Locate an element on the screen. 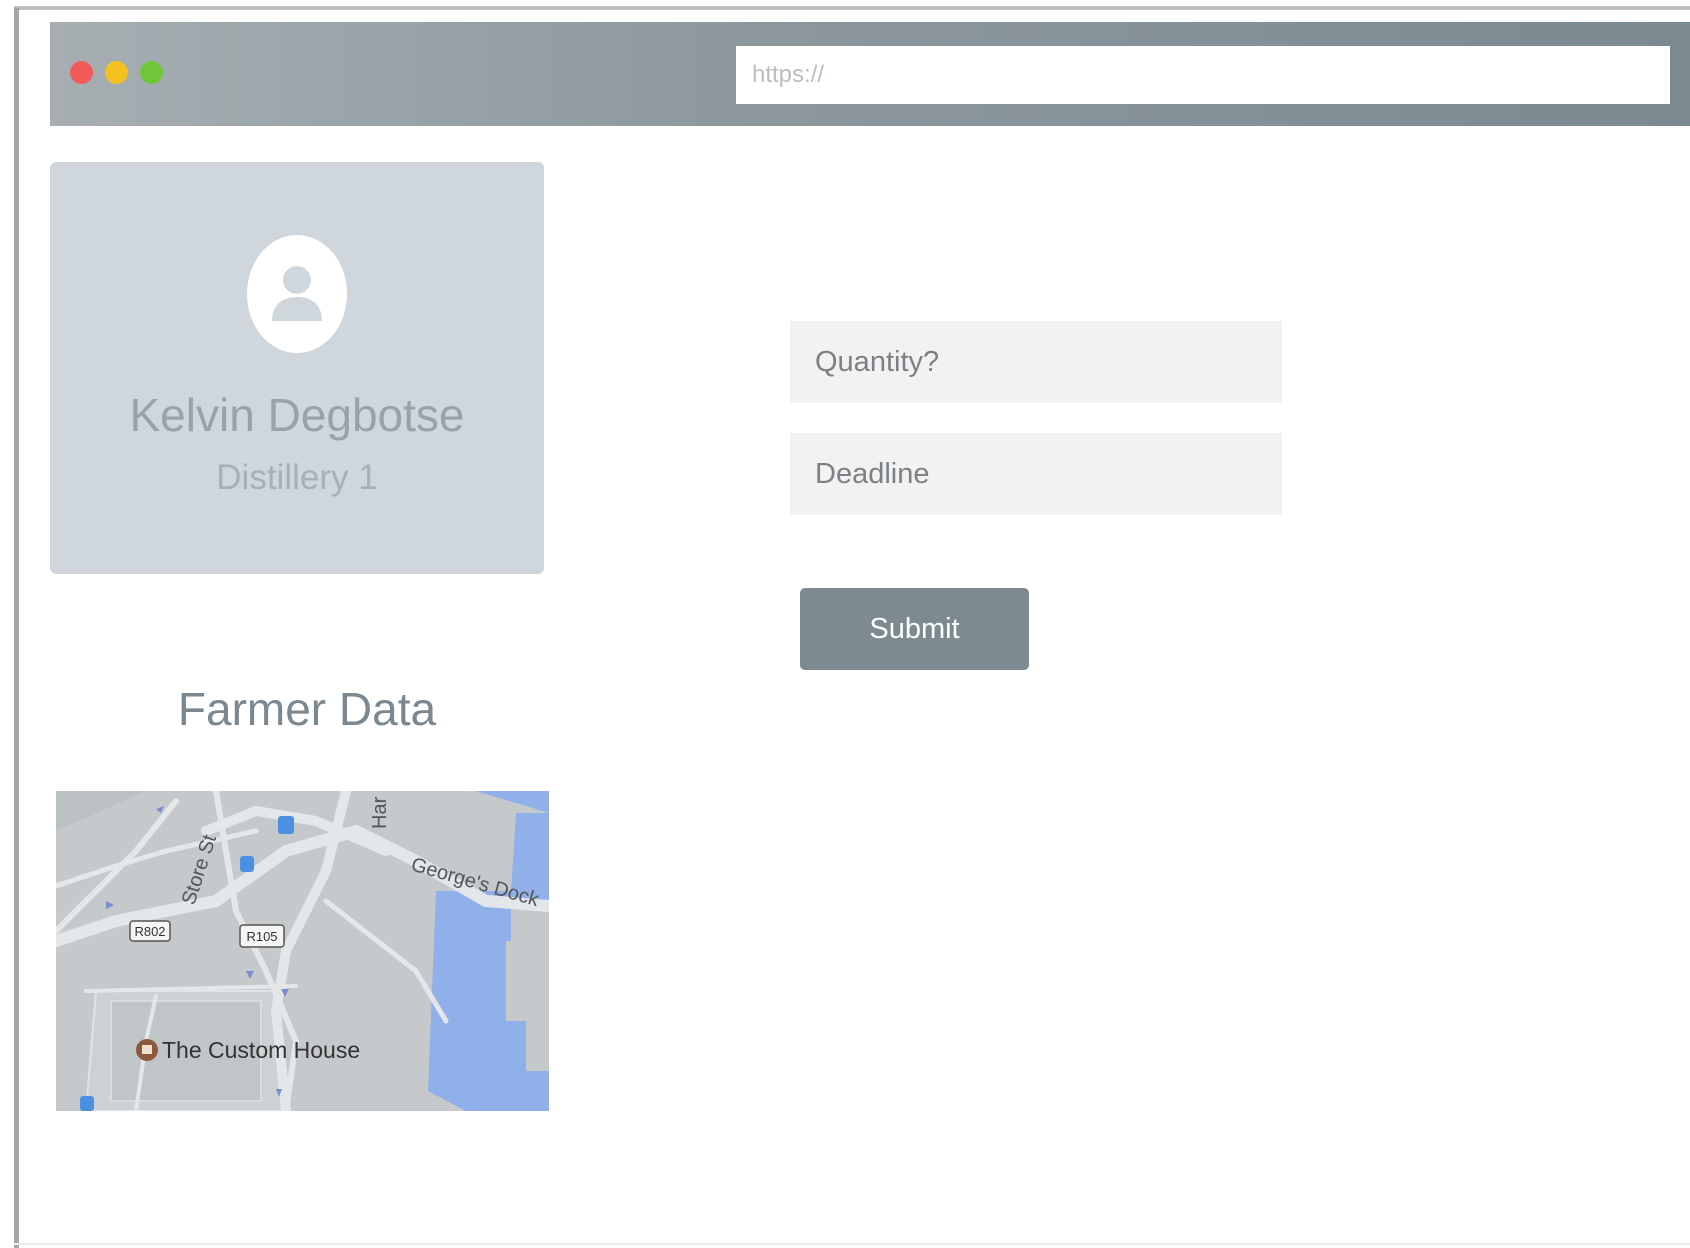 This screenshot has width=1690, height=1248. user-icon is located at coordinates (297, 293).